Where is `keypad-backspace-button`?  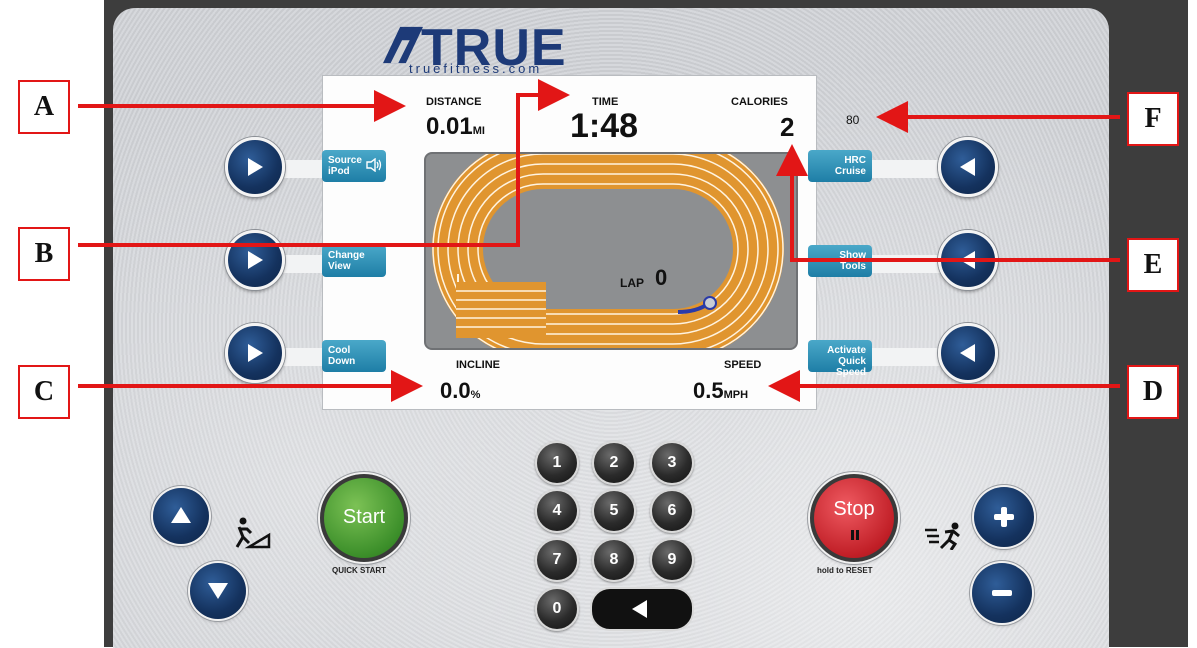 keypad-backspace-button is located at coordinates (642, 609).